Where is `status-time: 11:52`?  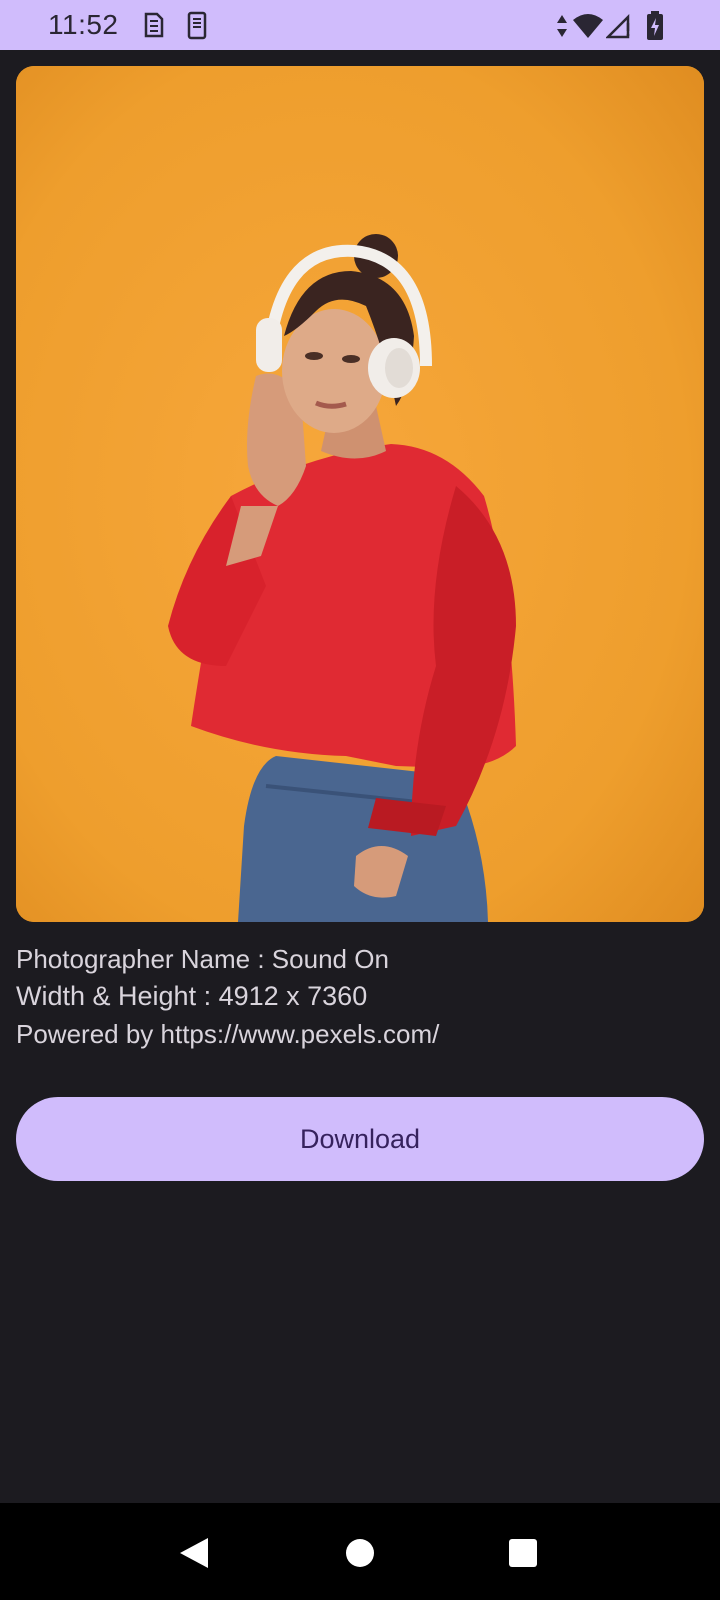
status-time: 11:52 is located at coordinates (83, 24).